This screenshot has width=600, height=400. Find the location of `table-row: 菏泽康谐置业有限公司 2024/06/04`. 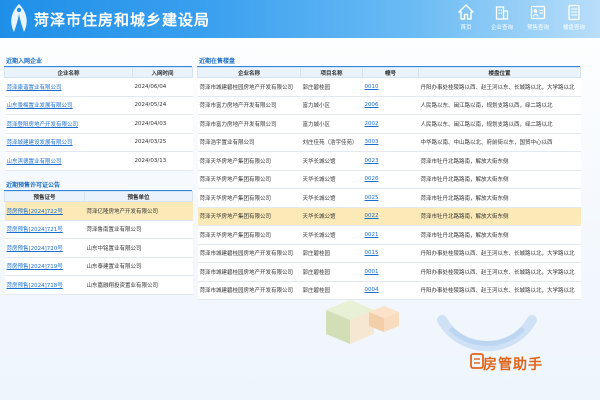

table-row: 菏泽康谐置业有限公司 2024/06/04 is located at coordinates (98, 87).